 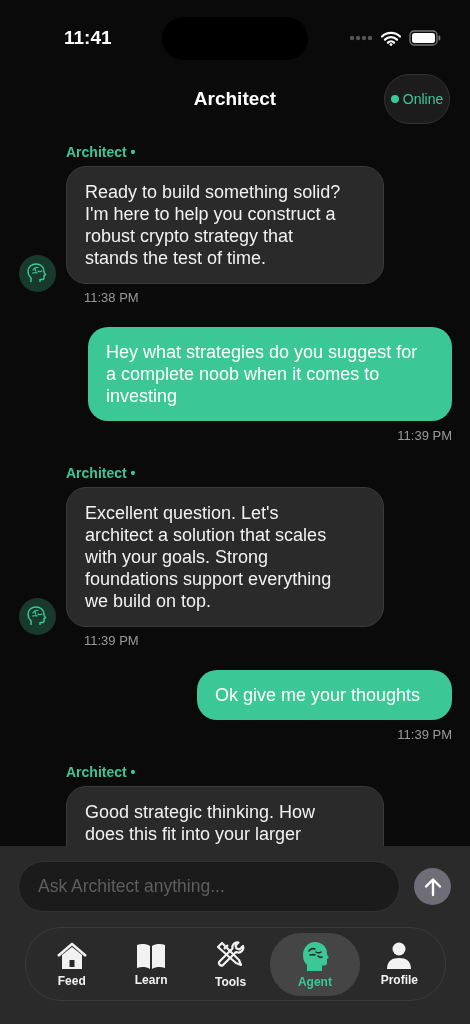 What do you see at coordinates (324, 695) in the screenshot?
I see `user-message: Ok give me your thoughts` at bounding box center [324, 695].